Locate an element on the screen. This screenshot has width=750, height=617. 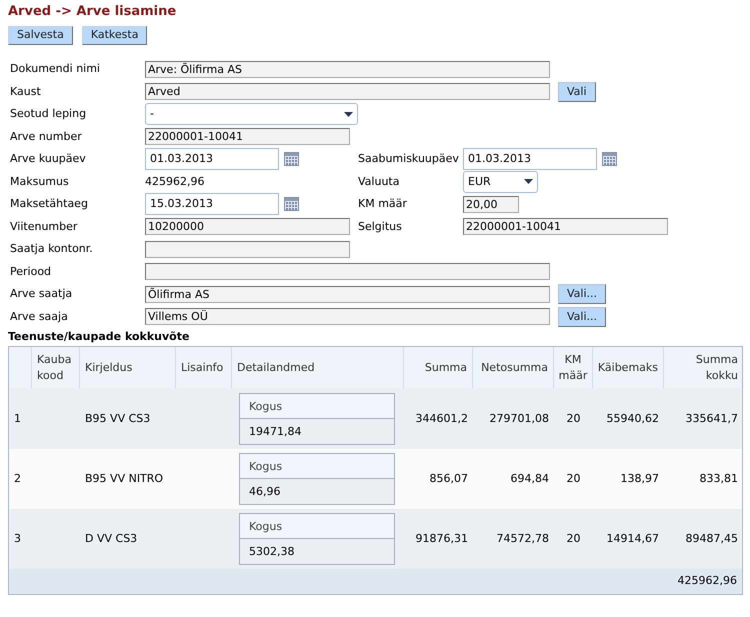
text-field: 20,00 is located at coordinates (491, 204).